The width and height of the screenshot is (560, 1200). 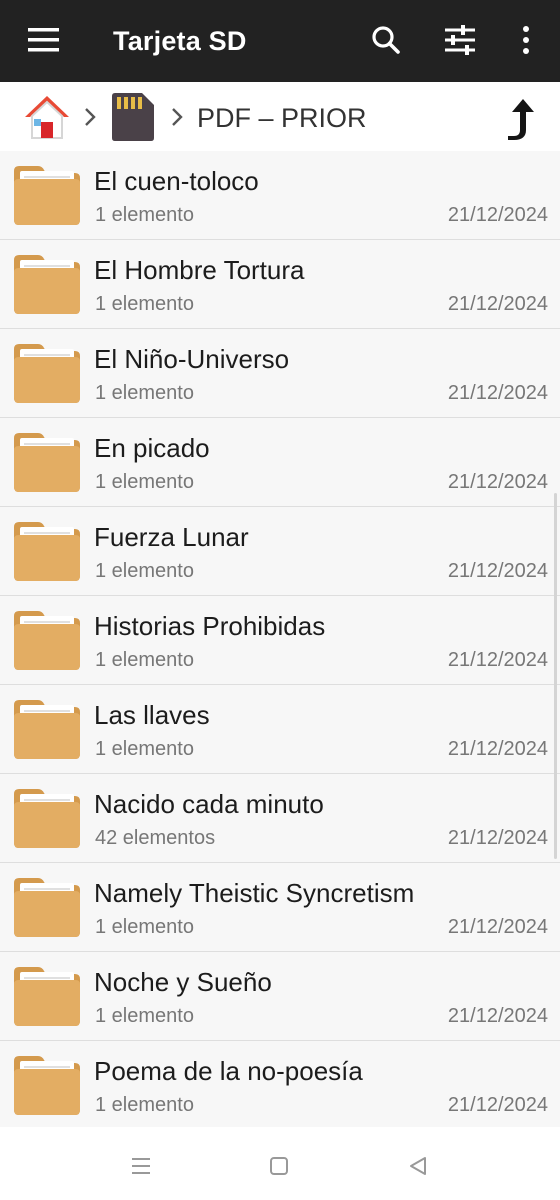 What do you see at coordinates (460, 40) in the screenshot?
I see `sliders-icon` at bounding box center [460, 40].